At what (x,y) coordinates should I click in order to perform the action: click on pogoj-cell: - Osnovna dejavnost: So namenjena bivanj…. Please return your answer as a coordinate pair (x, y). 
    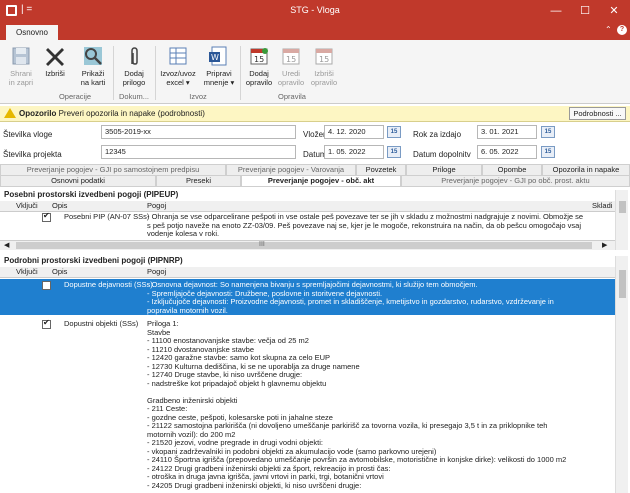
    Looking at the image, I should click on (350, 297).